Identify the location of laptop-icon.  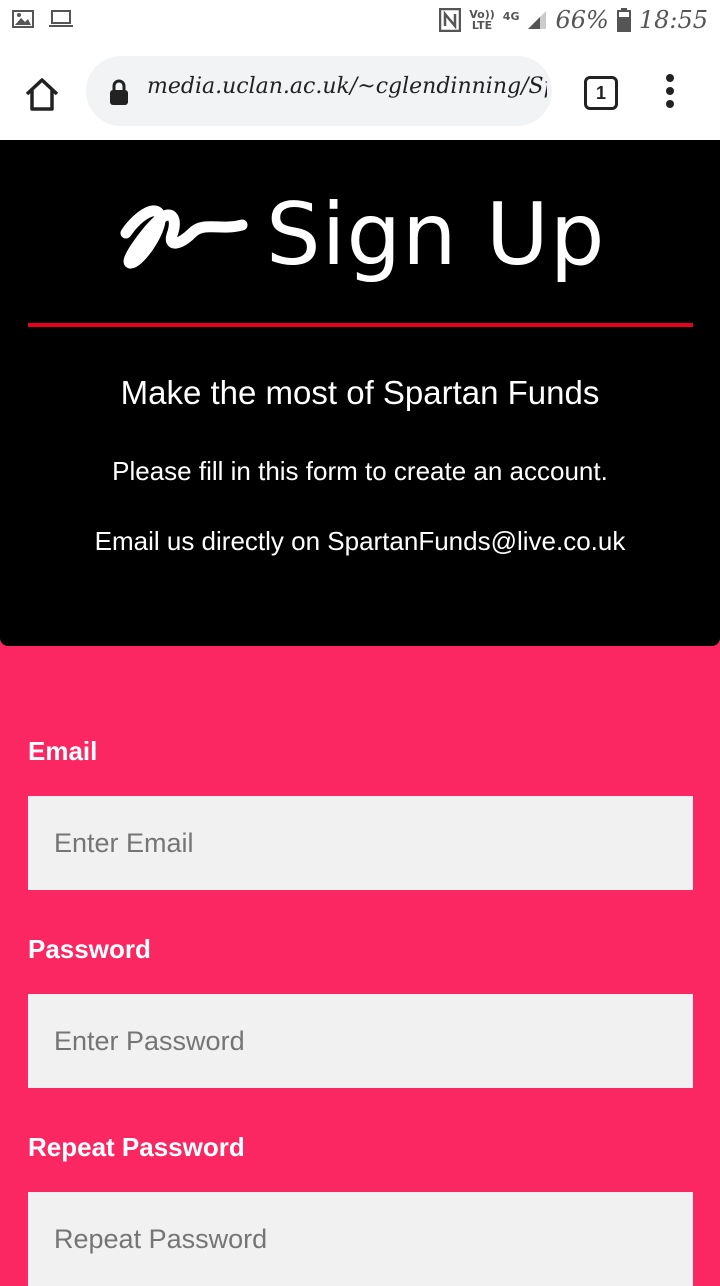
(61, 18).